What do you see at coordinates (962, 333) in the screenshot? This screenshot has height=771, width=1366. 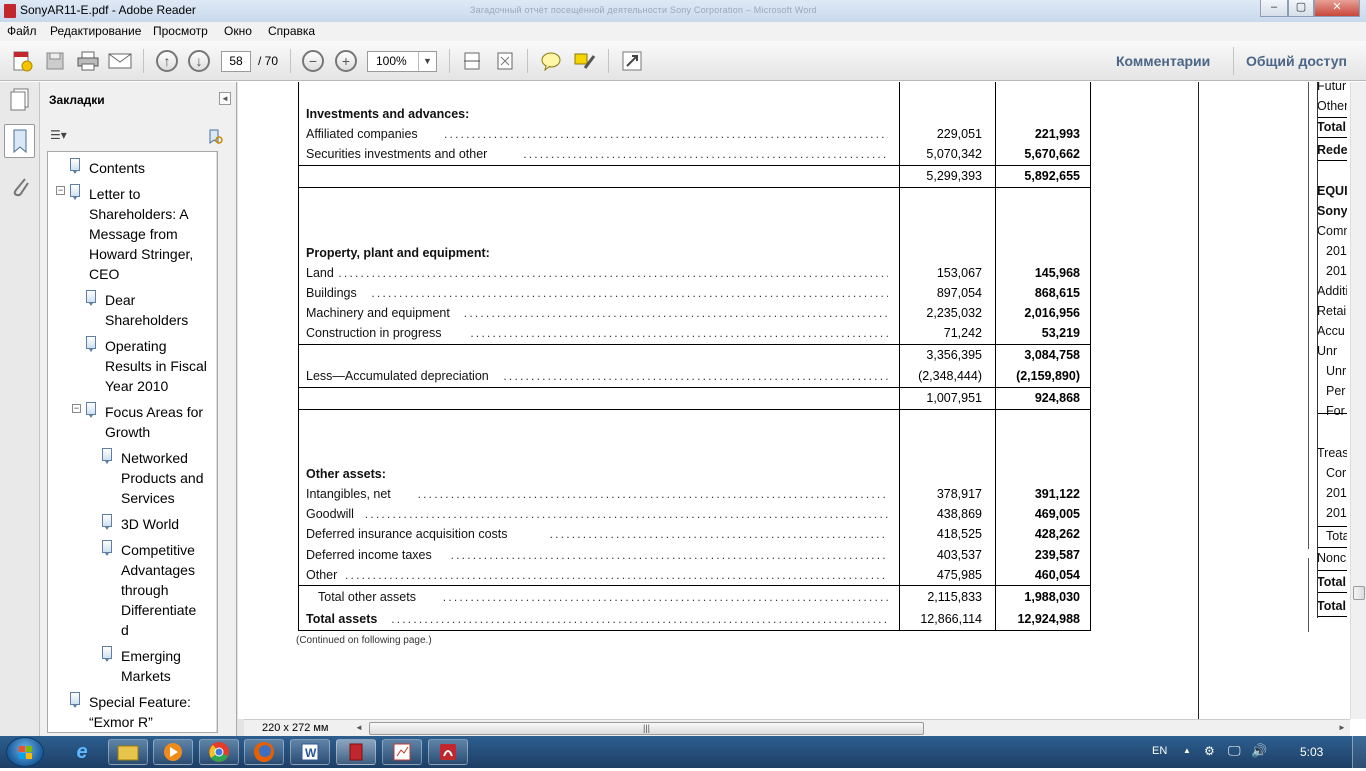 I see `value-2010: 71,242` at bounding box center [962, 333].